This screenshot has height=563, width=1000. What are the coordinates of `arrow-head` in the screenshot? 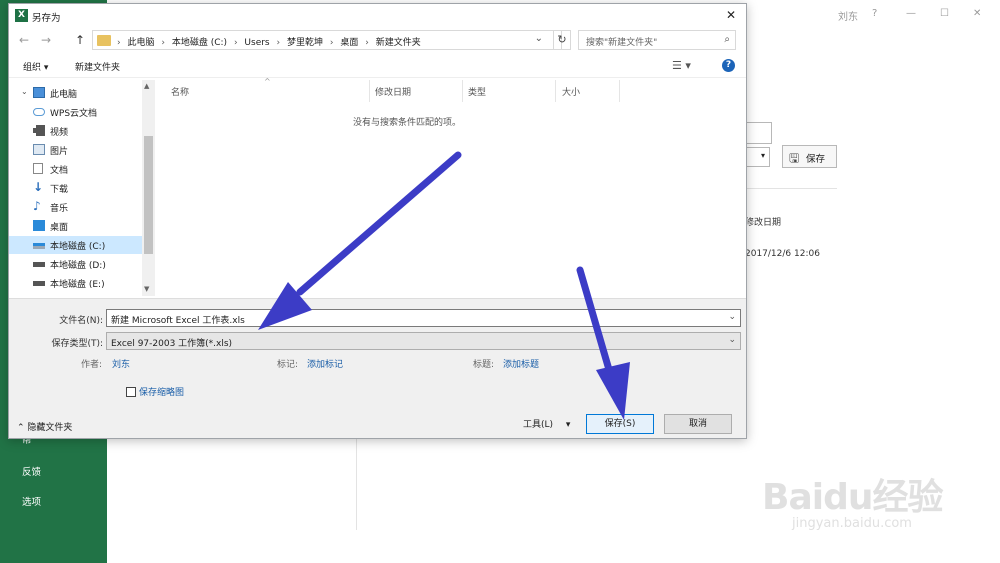 It's located at (613, 391).